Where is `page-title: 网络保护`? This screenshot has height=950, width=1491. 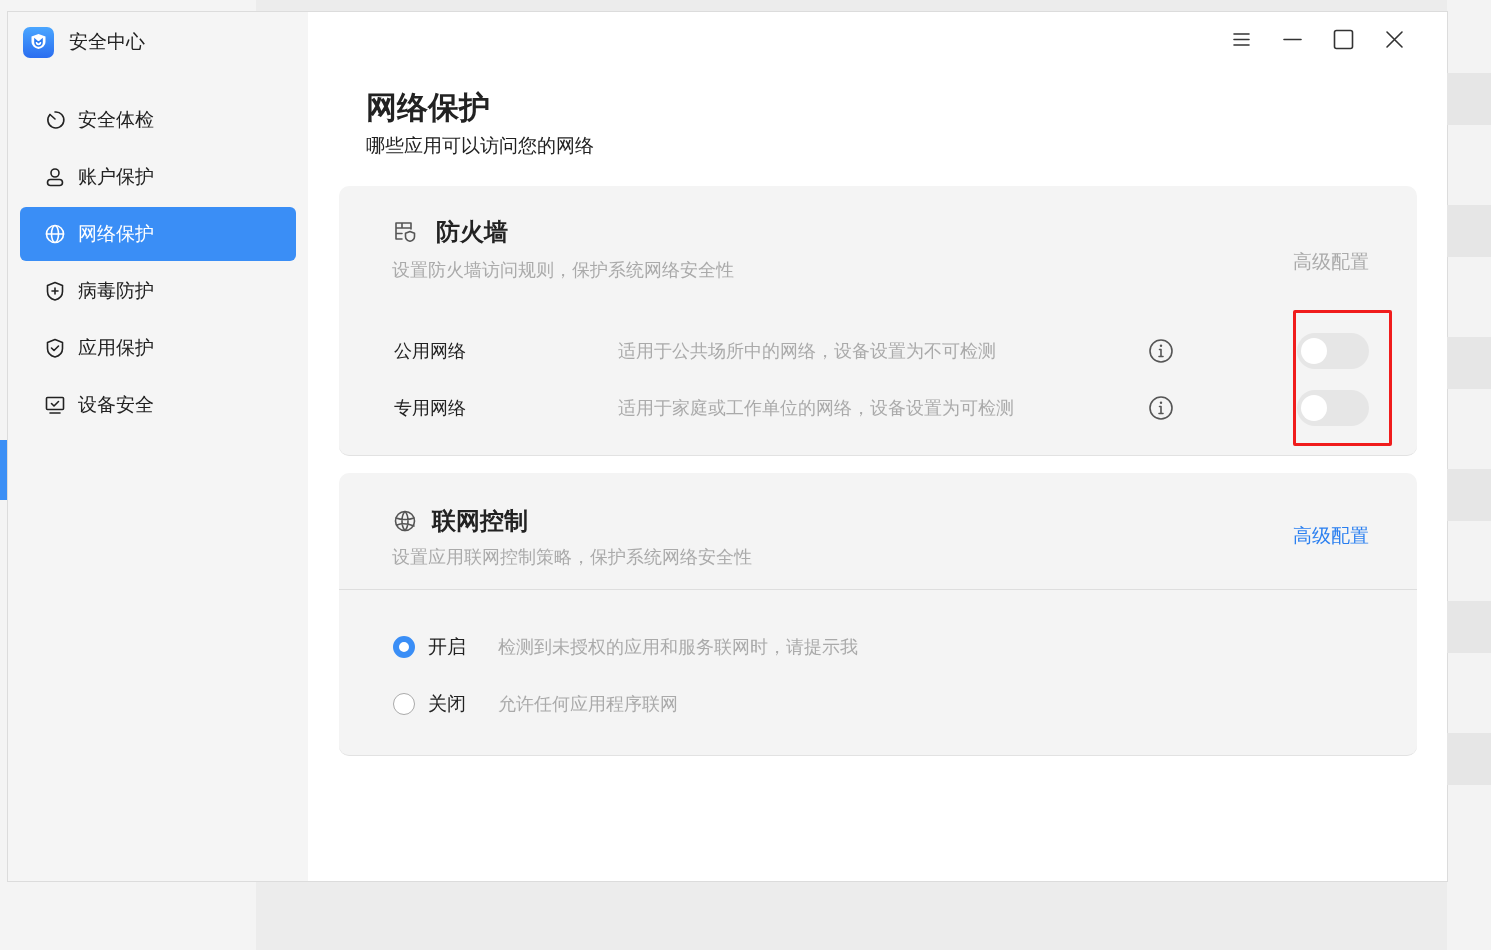 page-title: 网络保护 is located at coordinates (428, 108).